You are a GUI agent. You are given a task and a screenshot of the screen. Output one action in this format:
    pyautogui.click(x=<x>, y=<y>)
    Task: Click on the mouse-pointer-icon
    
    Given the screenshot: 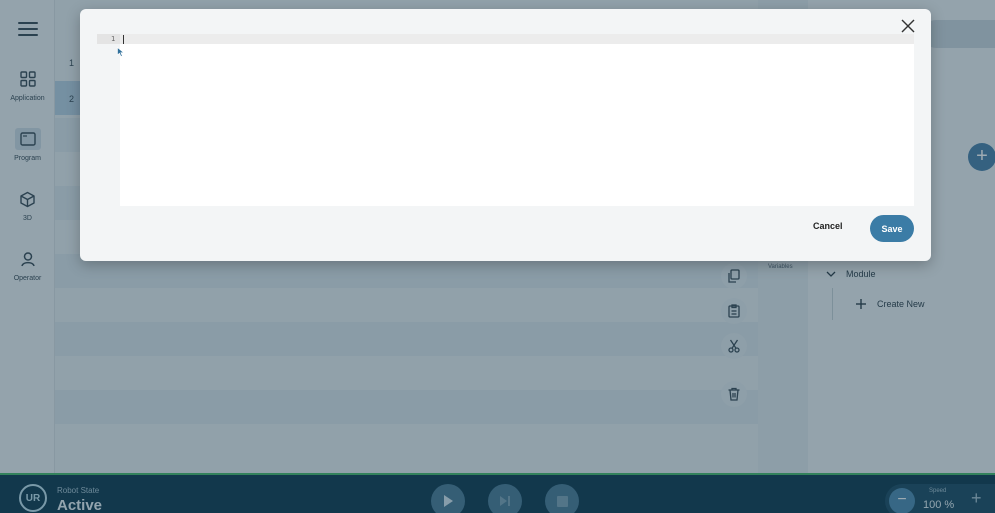 What is the action you would take?
    pyautogui.click(x=121, y=52)
    